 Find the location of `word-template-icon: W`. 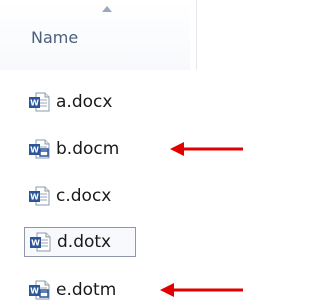

word-template-icon: W is located at coordinates (40, 242).